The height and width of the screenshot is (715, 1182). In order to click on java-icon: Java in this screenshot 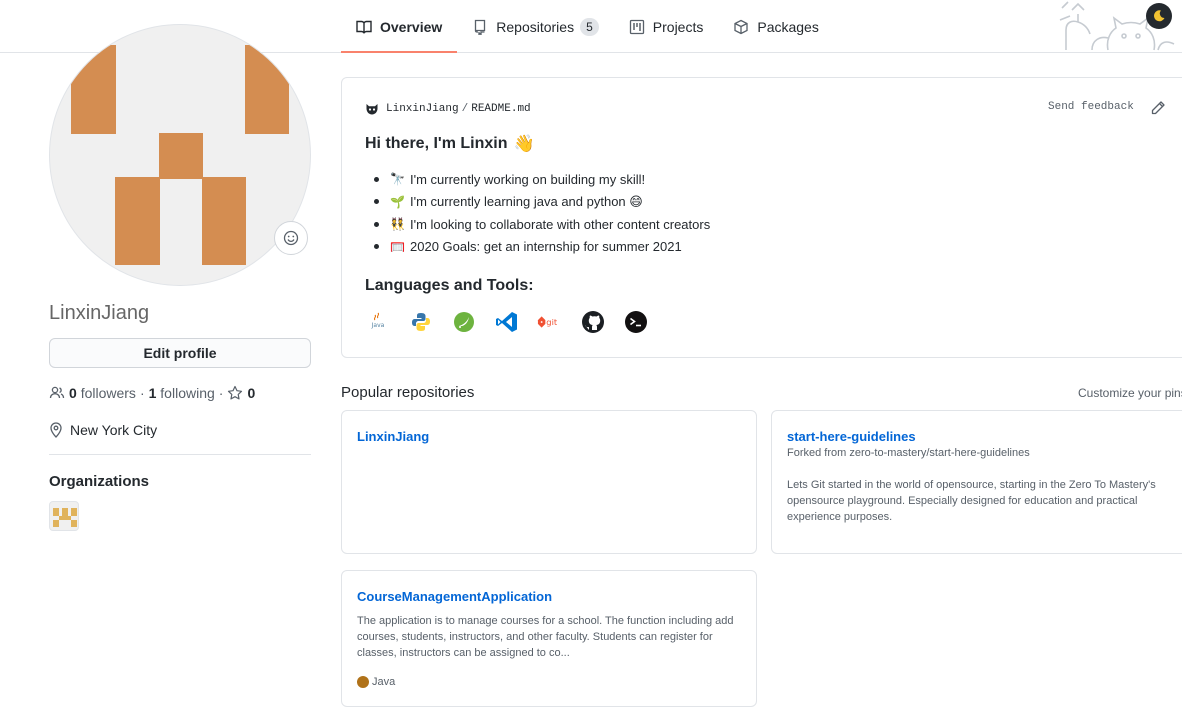, I will do `click(378, 322)`.